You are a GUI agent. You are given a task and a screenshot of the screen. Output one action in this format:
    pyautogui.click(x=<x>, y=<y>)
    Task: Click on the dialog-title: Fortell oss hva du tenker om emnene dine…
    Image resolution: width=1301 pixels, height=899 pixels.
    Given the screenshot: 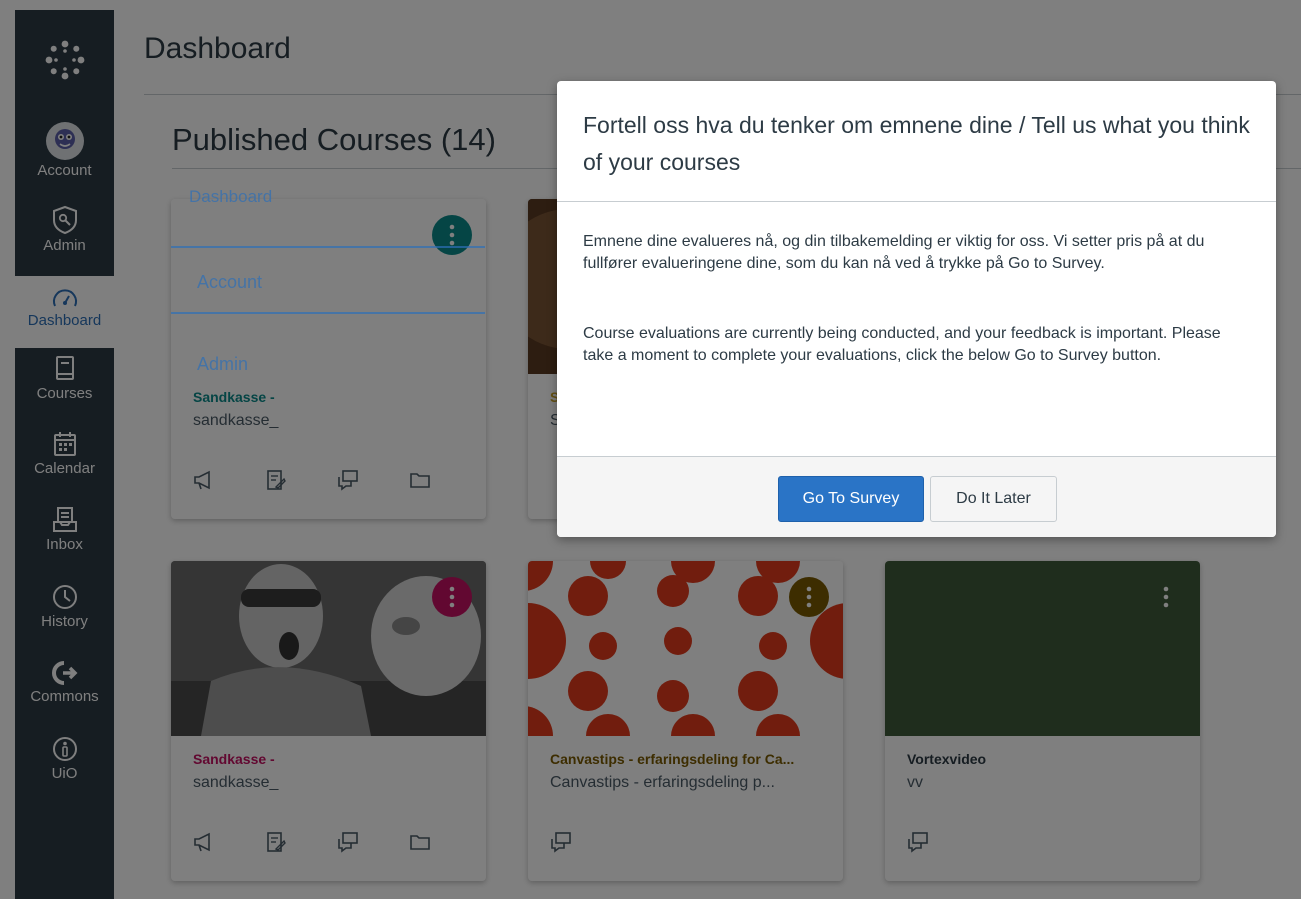 What is the action you would take?
    pyautogui.click(x=916, y=141)
    